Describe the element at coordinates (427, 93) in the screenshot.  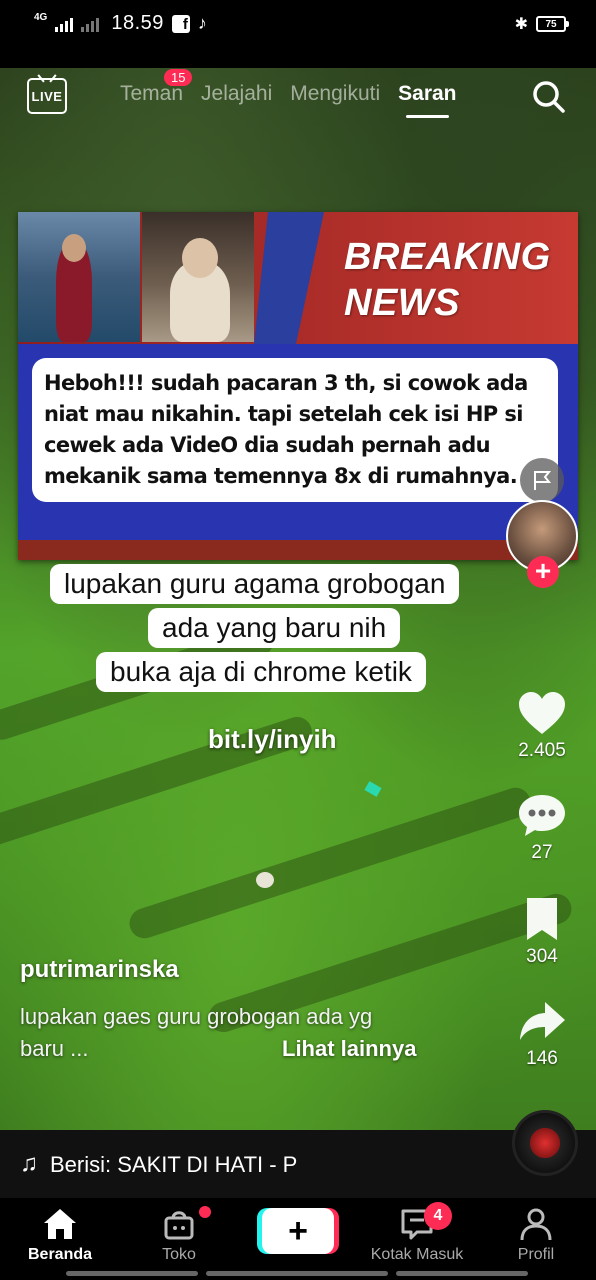
I see `tab-label: Saran` at that location.